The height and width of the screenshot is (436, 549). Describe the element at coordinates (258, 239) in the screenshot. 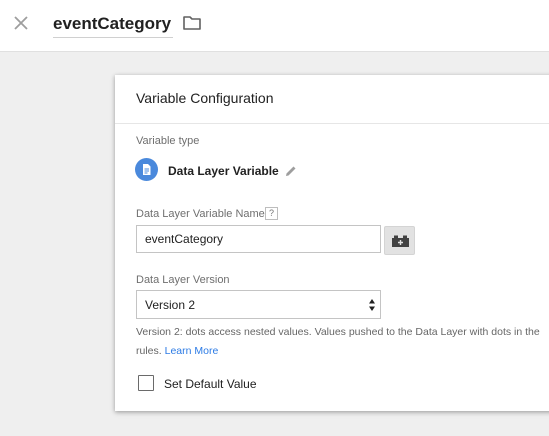

I see `dlv-name-input` at that location.